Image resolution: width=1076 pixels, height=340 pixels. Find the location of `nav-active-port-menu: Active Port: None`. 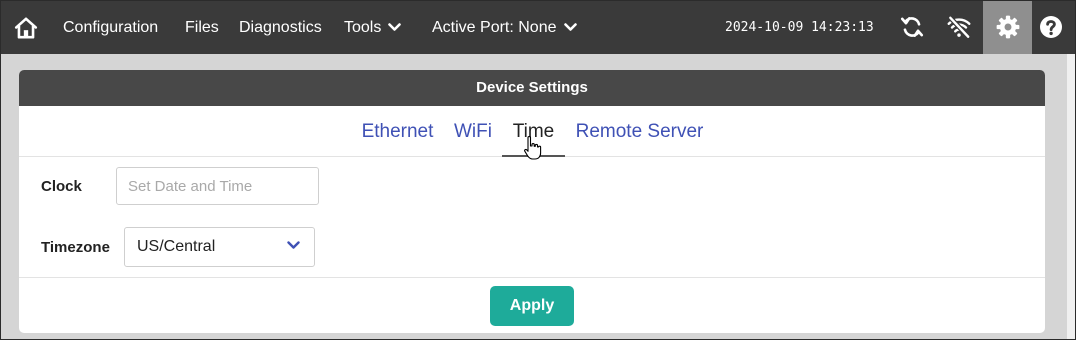

nav-active-port-menu: Active Port: None is located at coordinates (504, 27).